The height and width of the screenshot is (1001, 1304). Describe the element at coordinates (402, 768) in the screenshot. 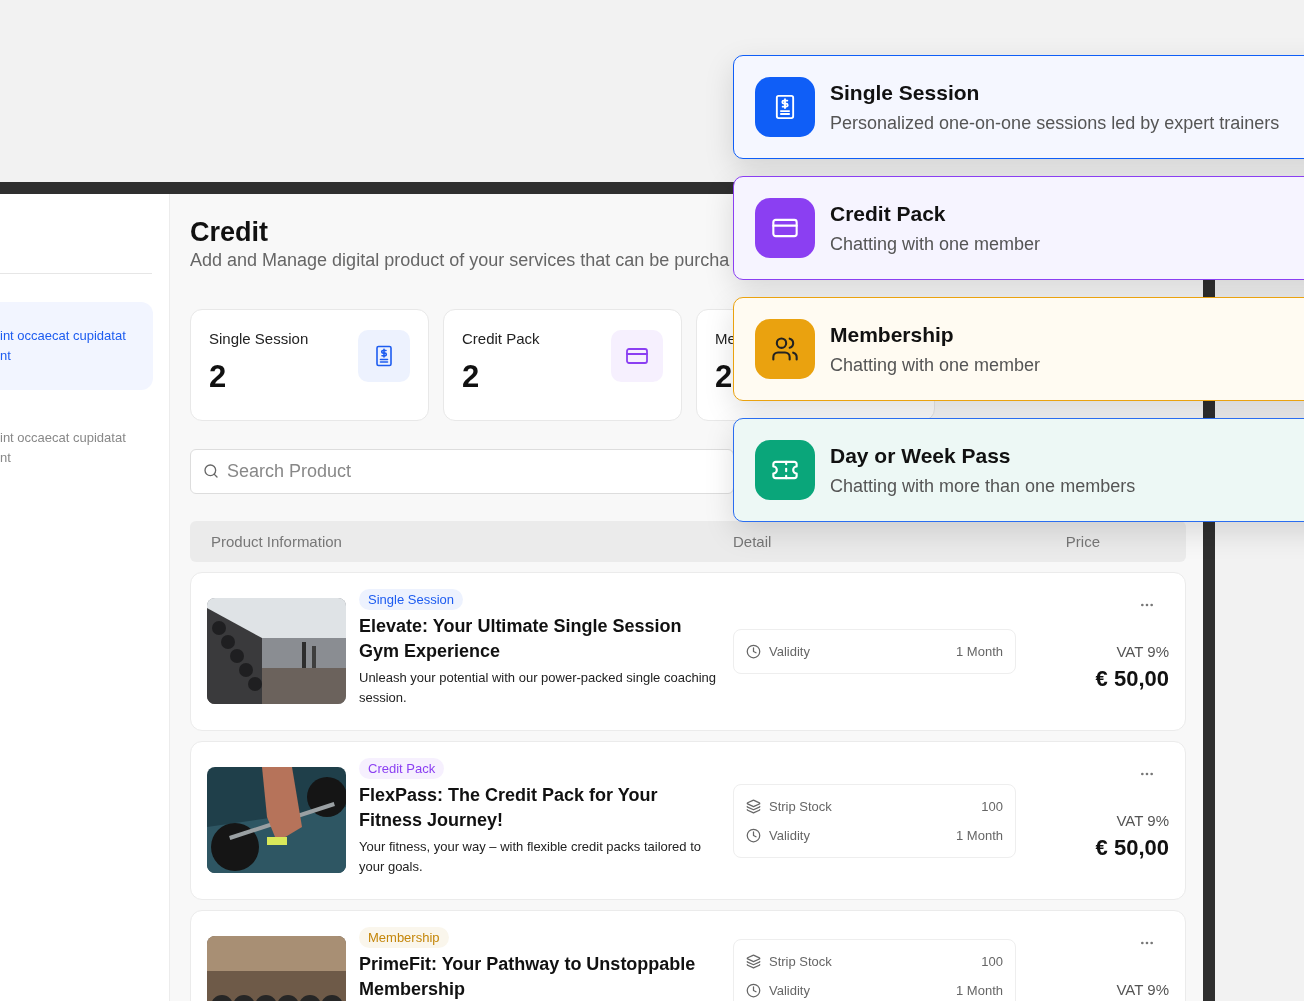

I see `category-tag: Credit Pack` at that location.